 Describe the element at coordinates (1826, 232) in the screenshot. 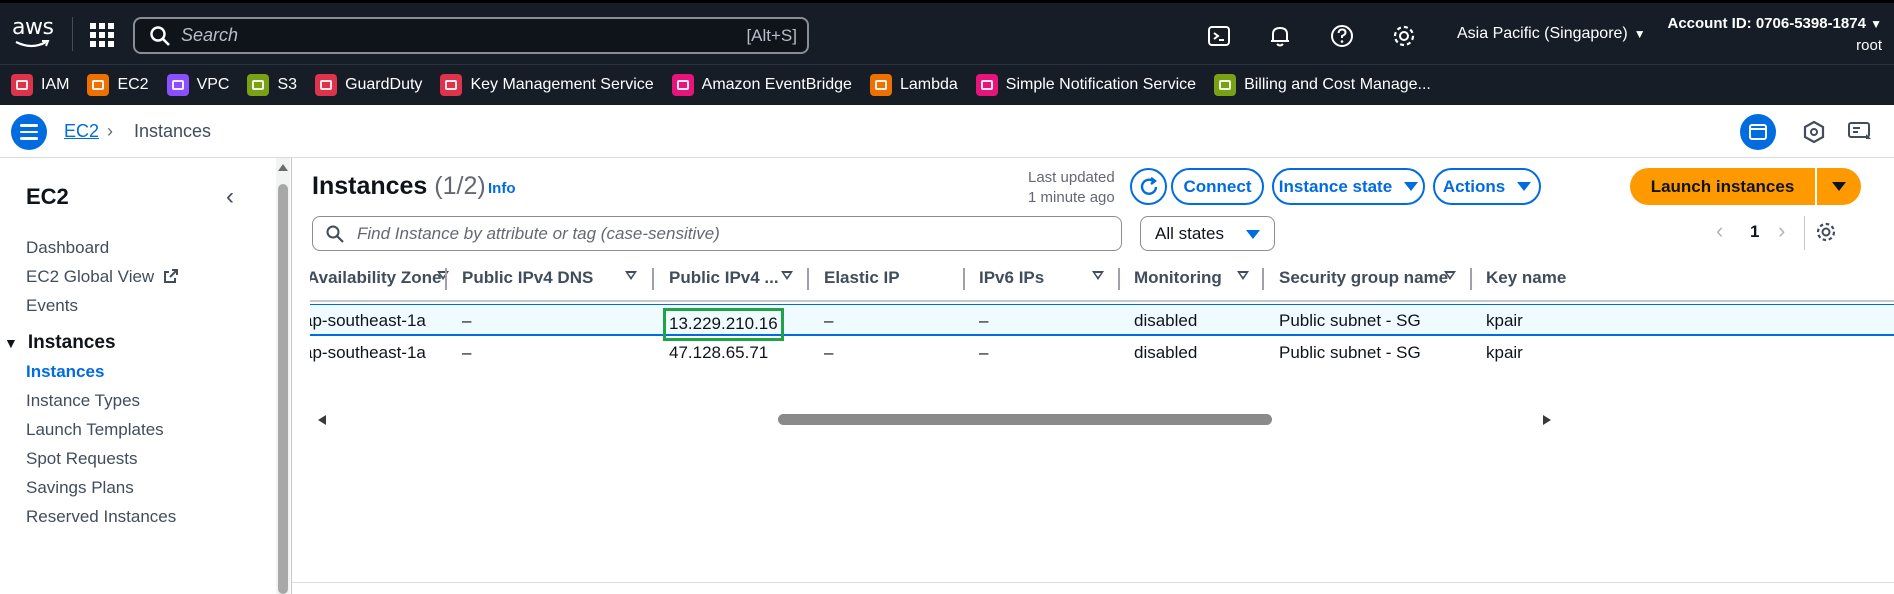

I see `table-settings-icon` at that location.